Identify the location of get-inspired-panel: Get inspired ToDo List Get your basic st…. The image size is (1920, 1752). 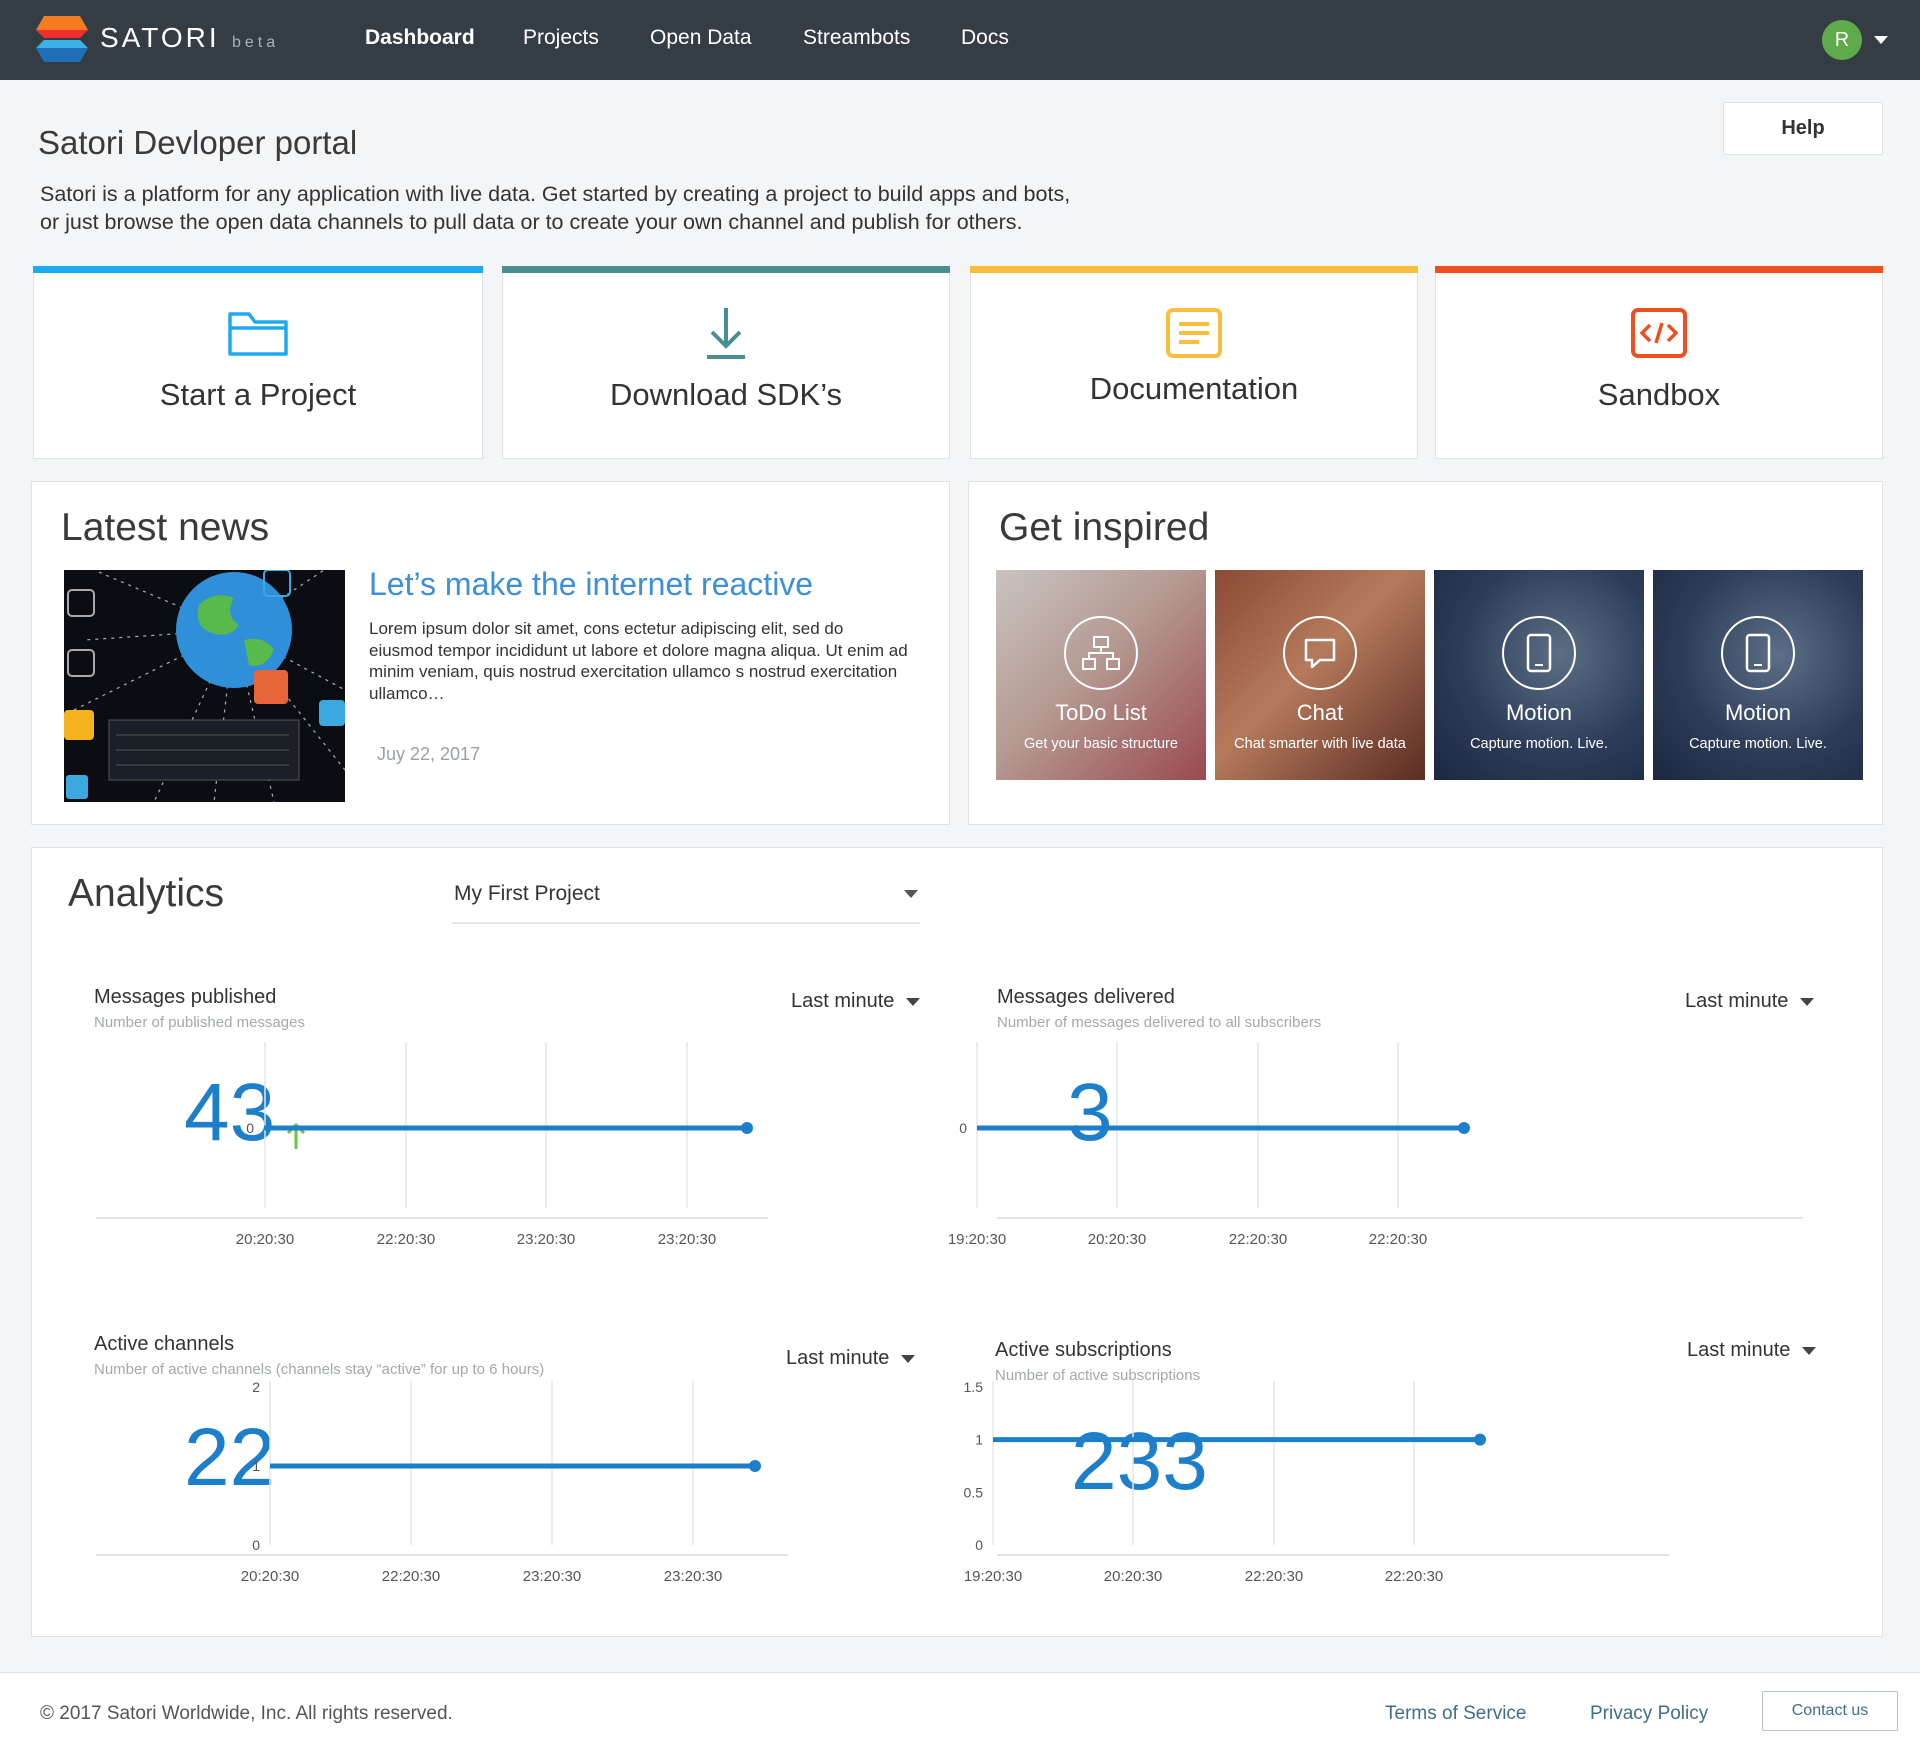
(1425, 653).